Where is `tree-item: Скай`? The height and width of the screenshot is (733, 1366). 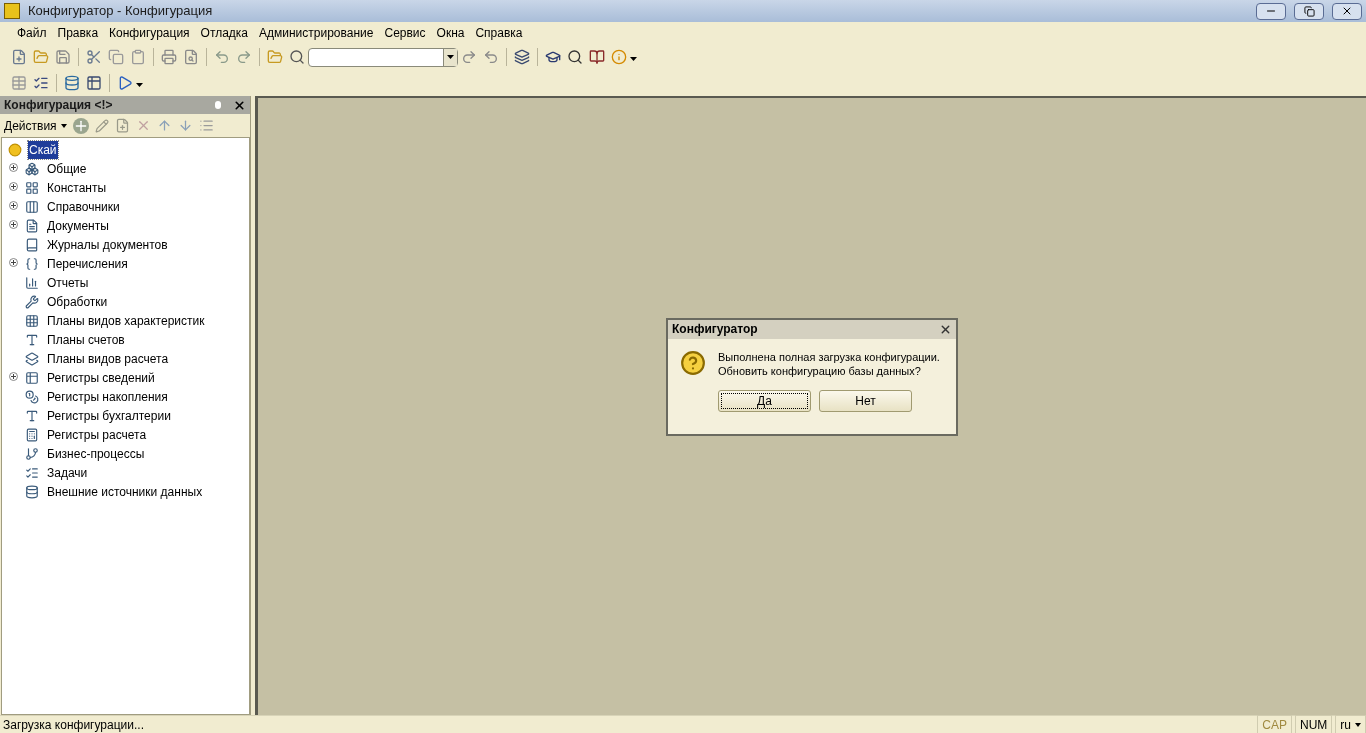
tree-item: Скай is located at coordinates (43, 149).